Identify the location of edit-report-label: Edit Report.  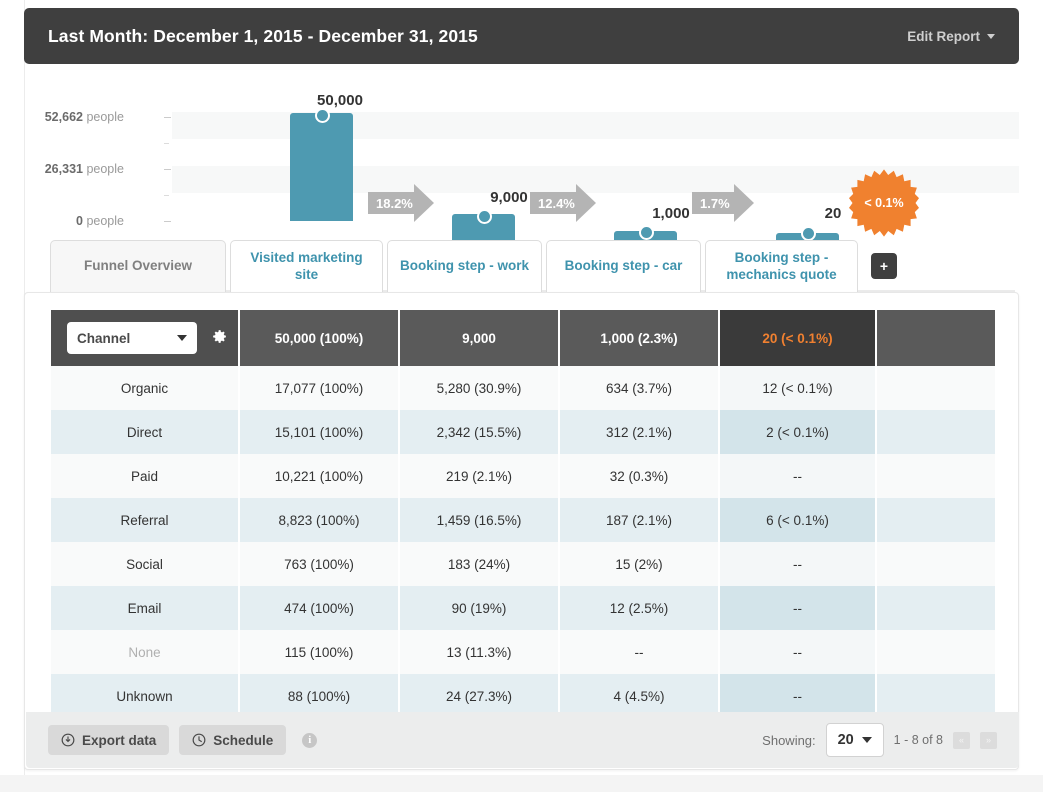
(943, 36).